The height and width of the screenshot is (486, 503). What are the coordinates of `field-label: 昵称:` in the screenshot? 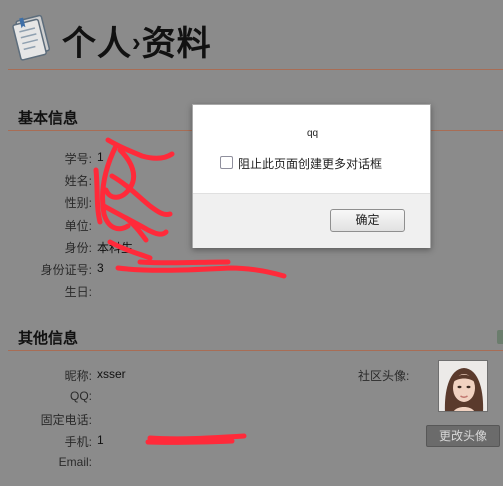 It's located at (78, 376).